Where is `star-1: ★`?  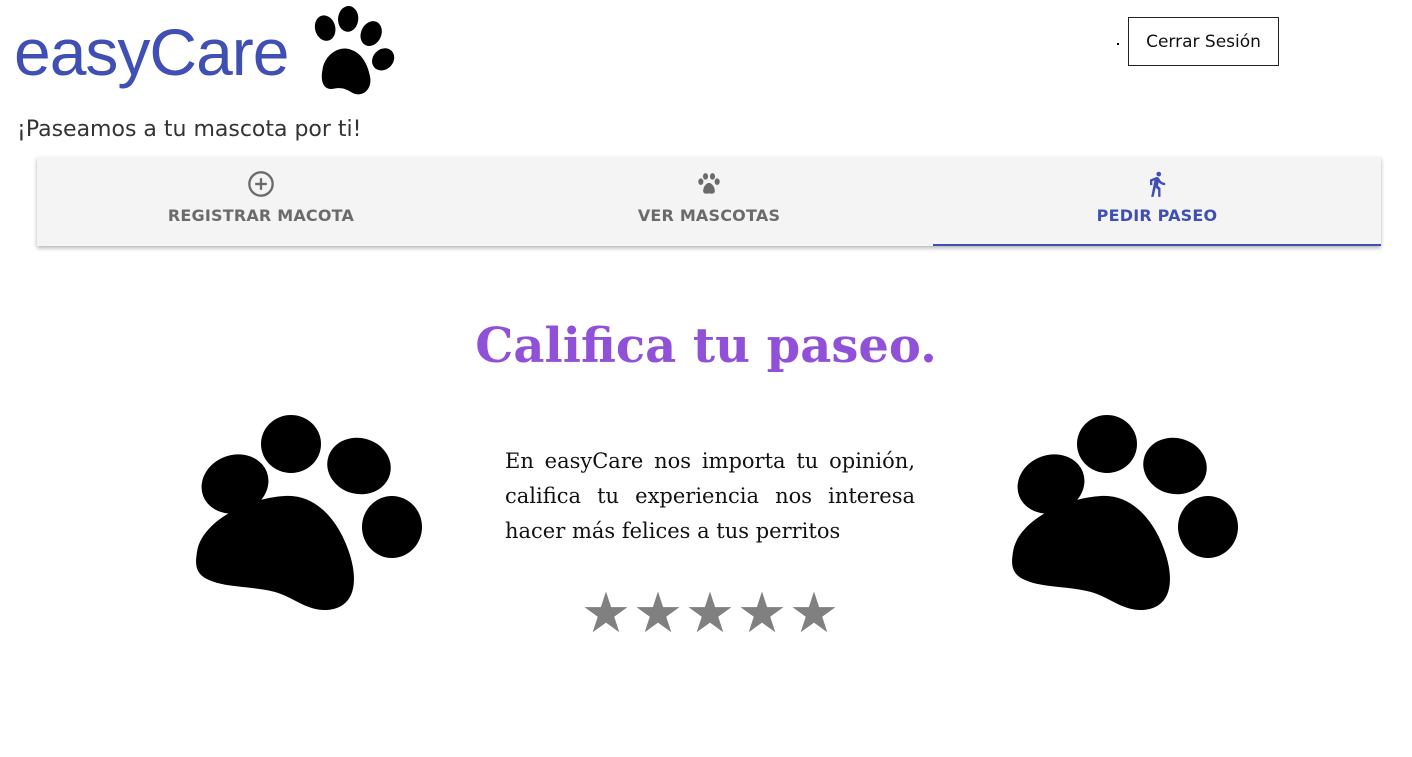 star-1: ★ is located at coordinates (606, 614).